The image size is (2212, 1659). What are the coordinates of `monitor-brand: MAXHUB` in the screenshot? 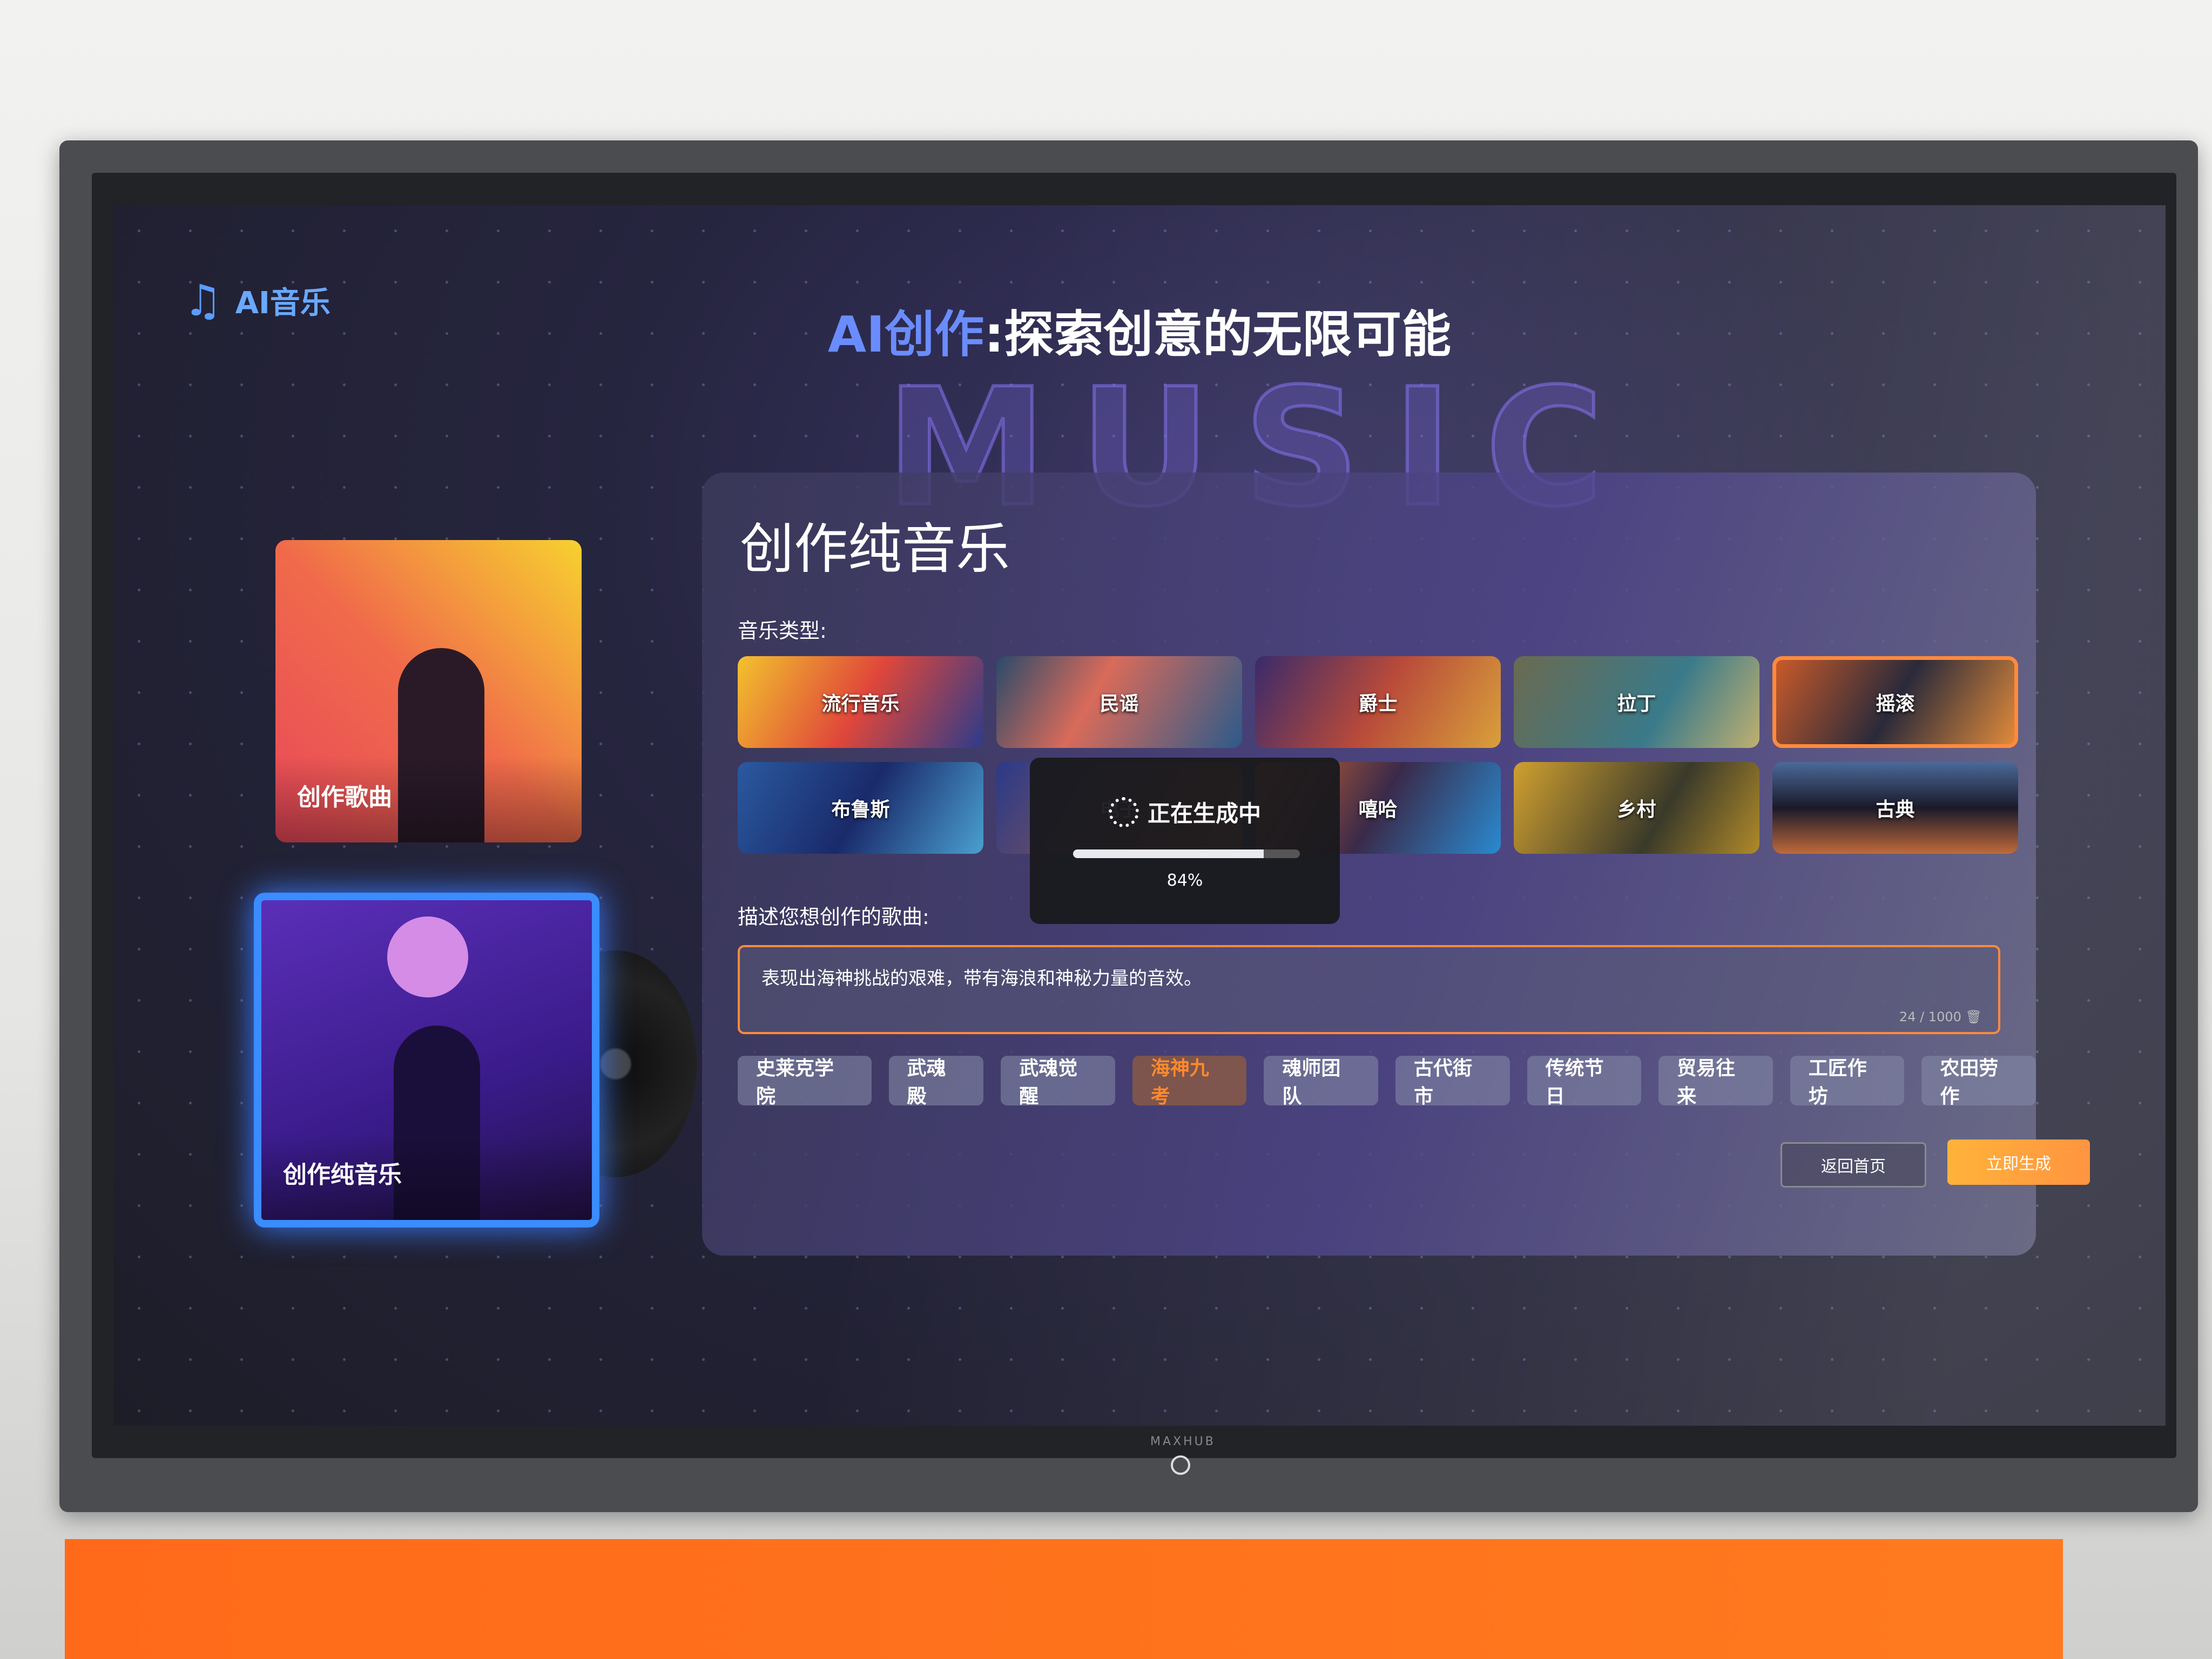 It's located at (1183, 1441).